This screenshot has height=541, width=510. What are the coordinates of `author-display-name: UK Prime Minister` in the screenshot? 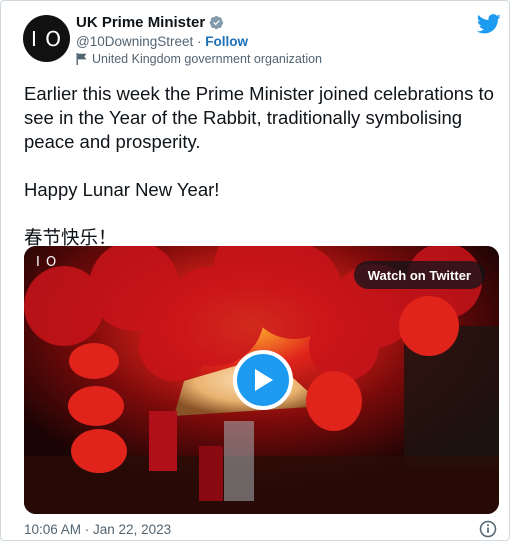 It's located at (140, 22).